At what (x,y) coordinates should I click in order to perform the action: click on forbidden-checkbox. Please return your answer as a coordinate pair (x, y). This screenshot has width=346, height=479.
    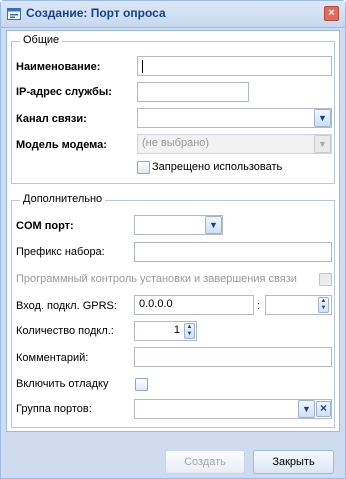
    Looking at the image, I should click on (143, 167).